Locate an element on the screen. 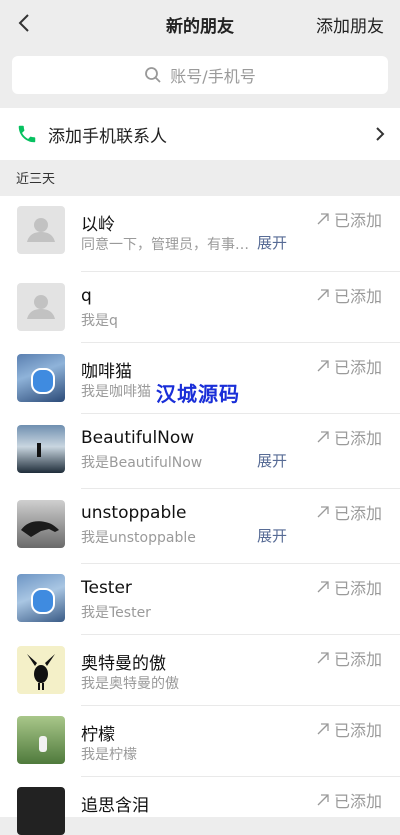  friend-name: 追思含泪 is located at coordinates (115, 806).